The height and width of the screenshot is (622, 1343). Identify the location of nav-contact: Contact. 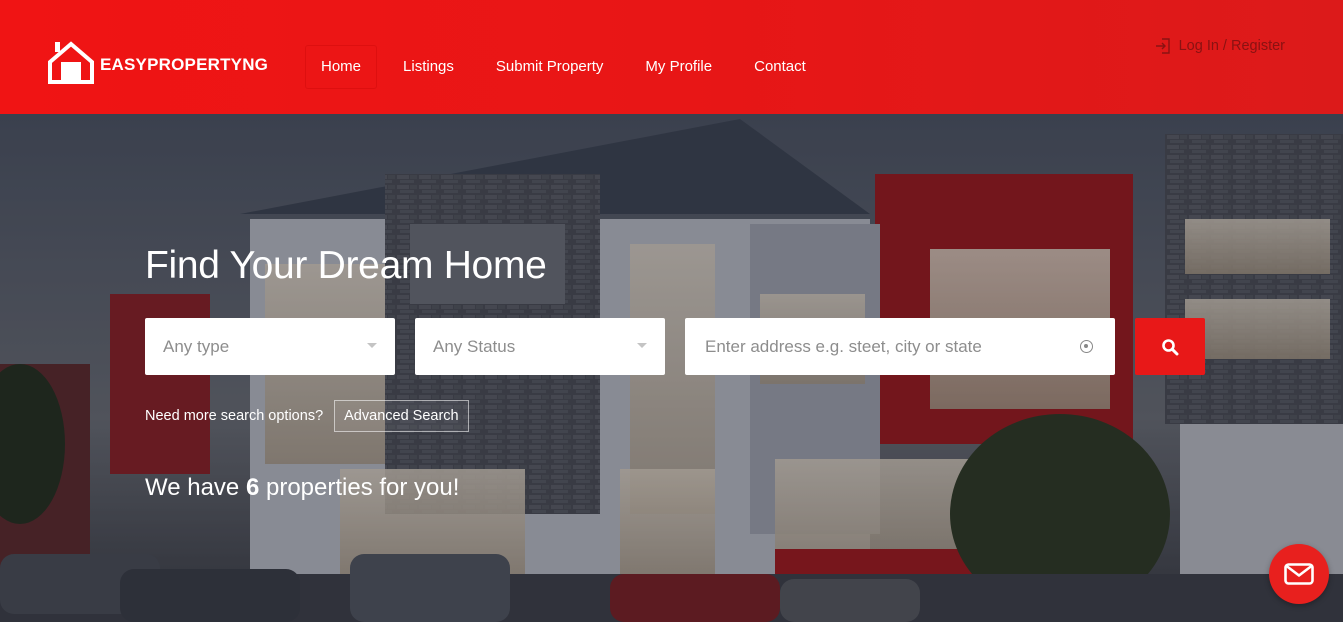
(780, 67).